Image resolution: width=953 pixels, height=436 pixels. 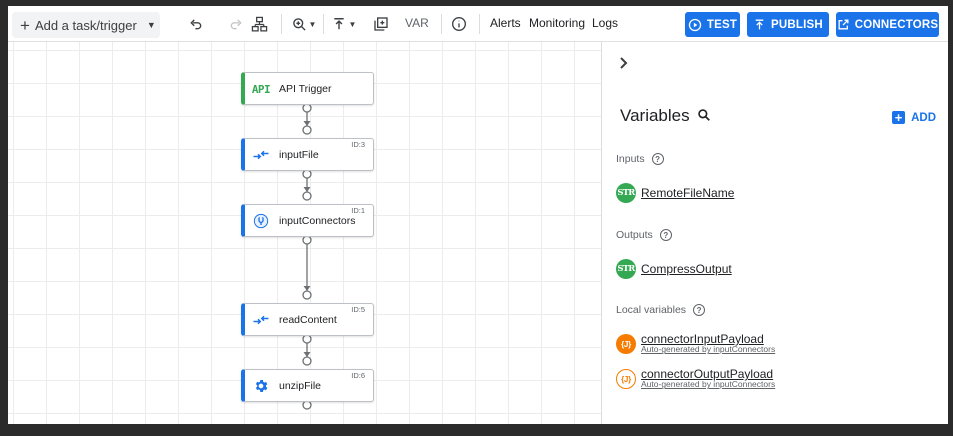 I want to click on test-button: TEST, so click(x=712, y=24).